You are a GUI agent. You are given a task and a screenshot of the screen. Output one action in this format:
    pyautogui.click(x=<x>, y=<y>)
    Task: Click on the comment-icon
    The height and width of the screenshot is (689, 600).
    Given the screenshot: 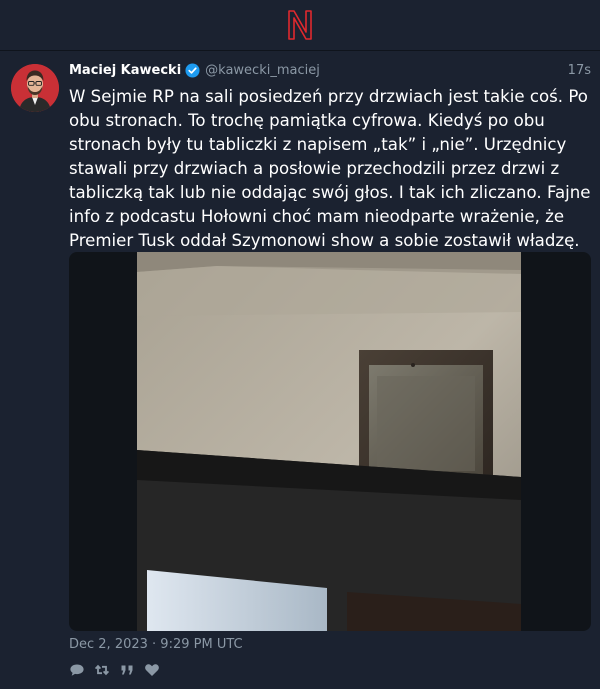 What is the action you would take?
    pyautogui.click(x=77, y=670)
    